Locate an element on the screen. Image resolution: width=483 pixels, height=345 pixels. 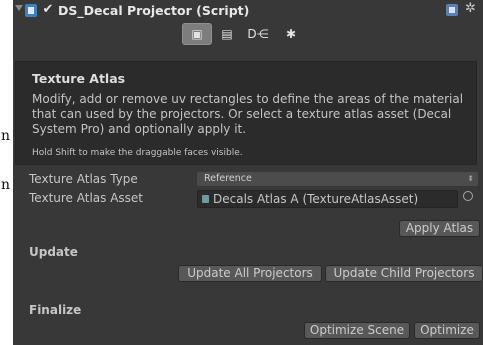
optimize-scene-button: Optimize Scene is located at coordinates (357, 330).